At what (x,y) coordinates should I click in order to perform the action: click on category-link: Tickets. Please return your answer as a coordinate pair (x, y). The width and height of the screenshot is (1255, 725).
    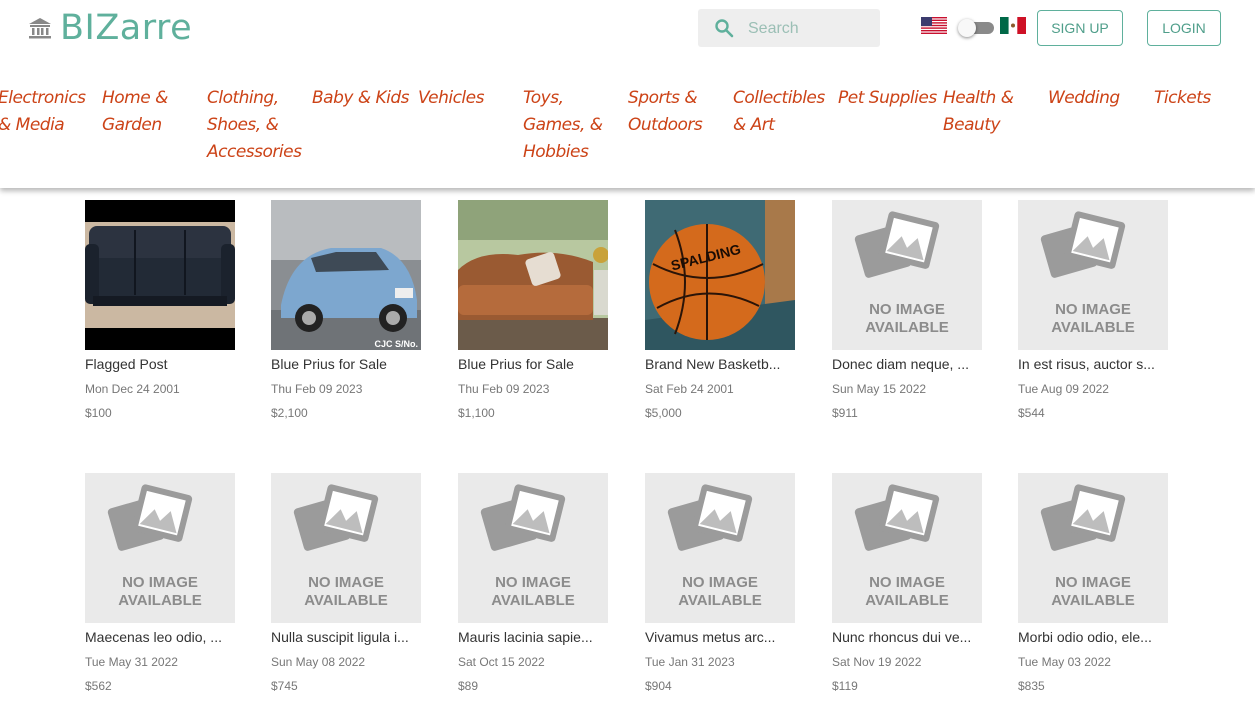
    Looking at the image, I should click on (1182, 98).